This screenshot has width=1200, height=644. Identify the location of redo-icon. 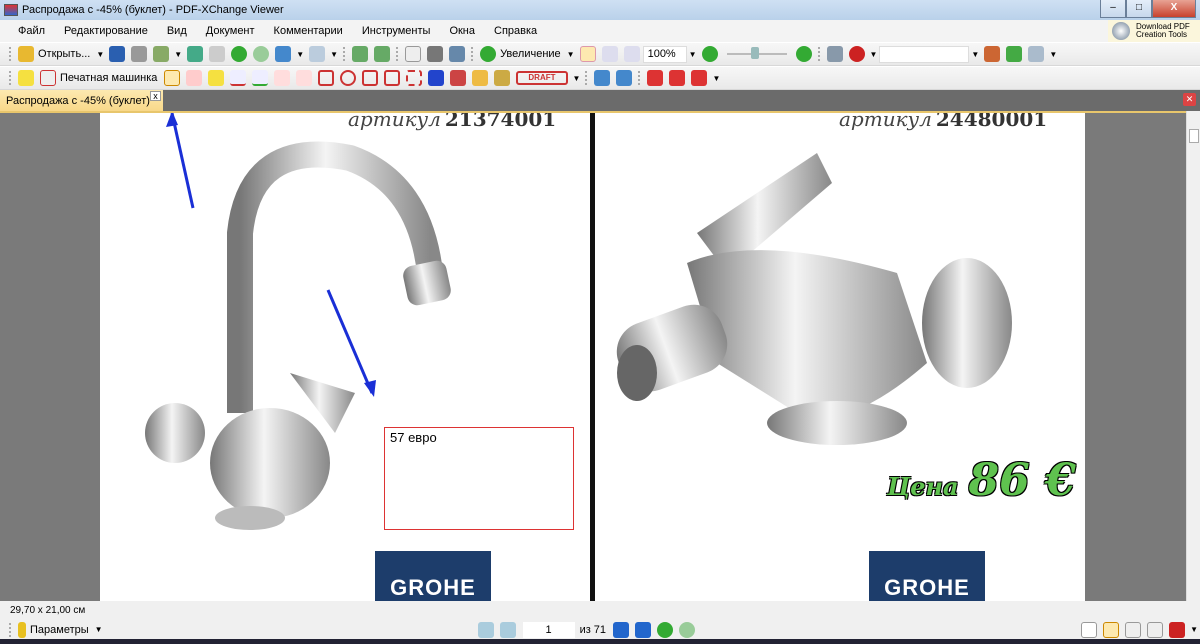
(317, 54).